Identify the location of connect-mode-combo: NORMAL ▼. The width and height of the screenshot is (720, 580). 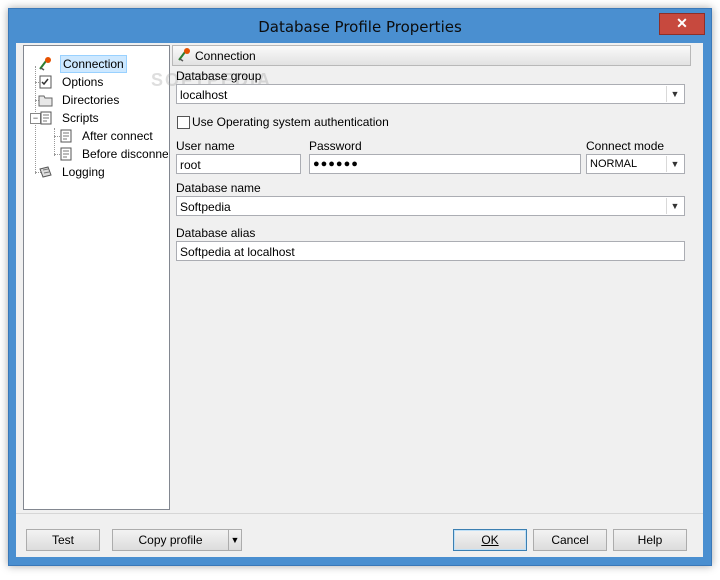
(635, 164).